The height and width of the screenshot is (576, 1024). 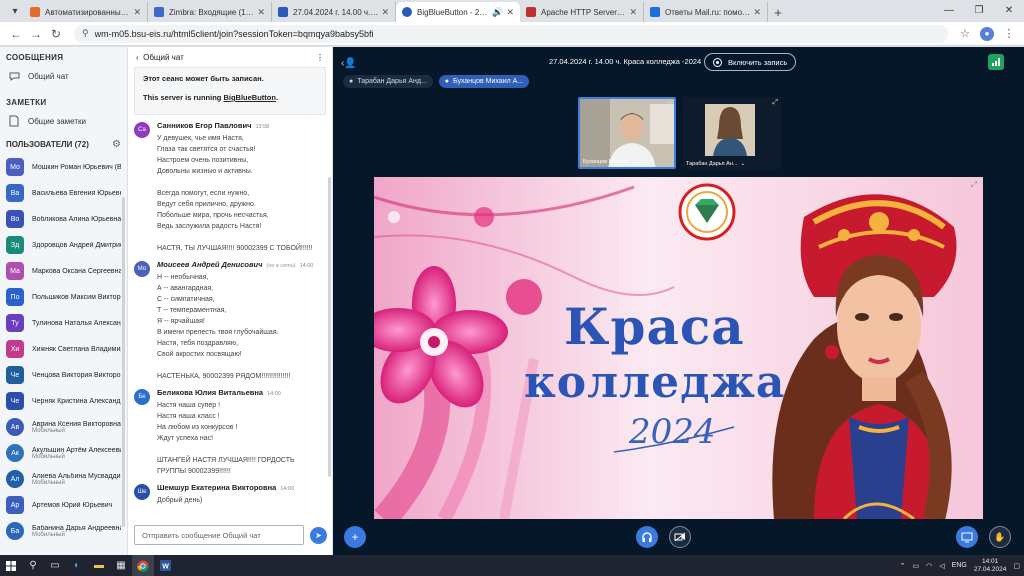 What do you see at coordinates (192, 310) in the screenshot?
I see `message-text-line: Т -- темпераментная,` at bounding box center [192, 310].